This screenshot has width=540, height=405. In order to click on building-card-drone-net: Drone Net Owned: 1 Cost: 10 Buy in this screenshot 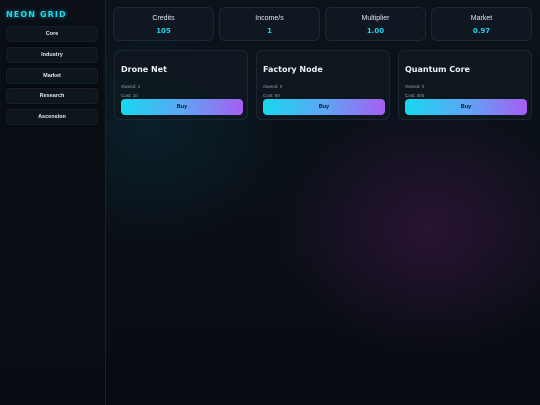, I will do `click(181, 85)`.